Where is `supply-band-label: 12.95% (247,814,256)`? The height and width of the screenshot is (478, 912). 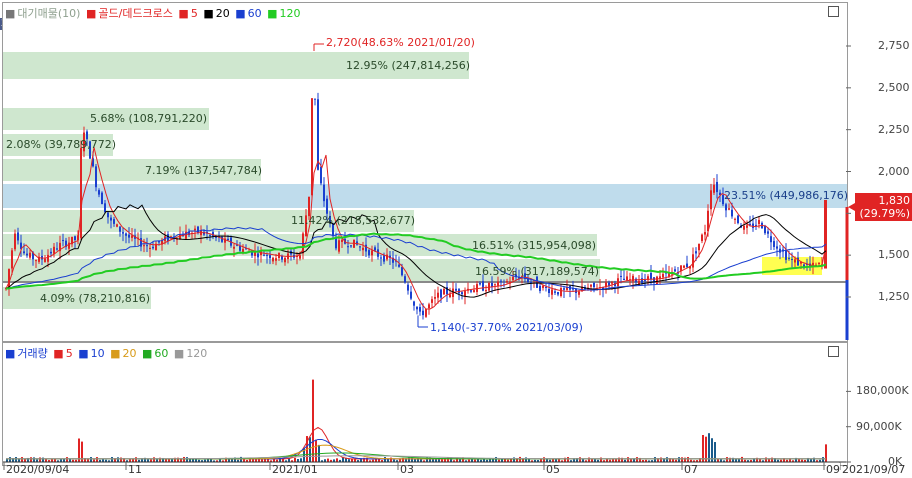 supply-band-label: 12.95% (247,814,256) is located at coordinates (408, 65).